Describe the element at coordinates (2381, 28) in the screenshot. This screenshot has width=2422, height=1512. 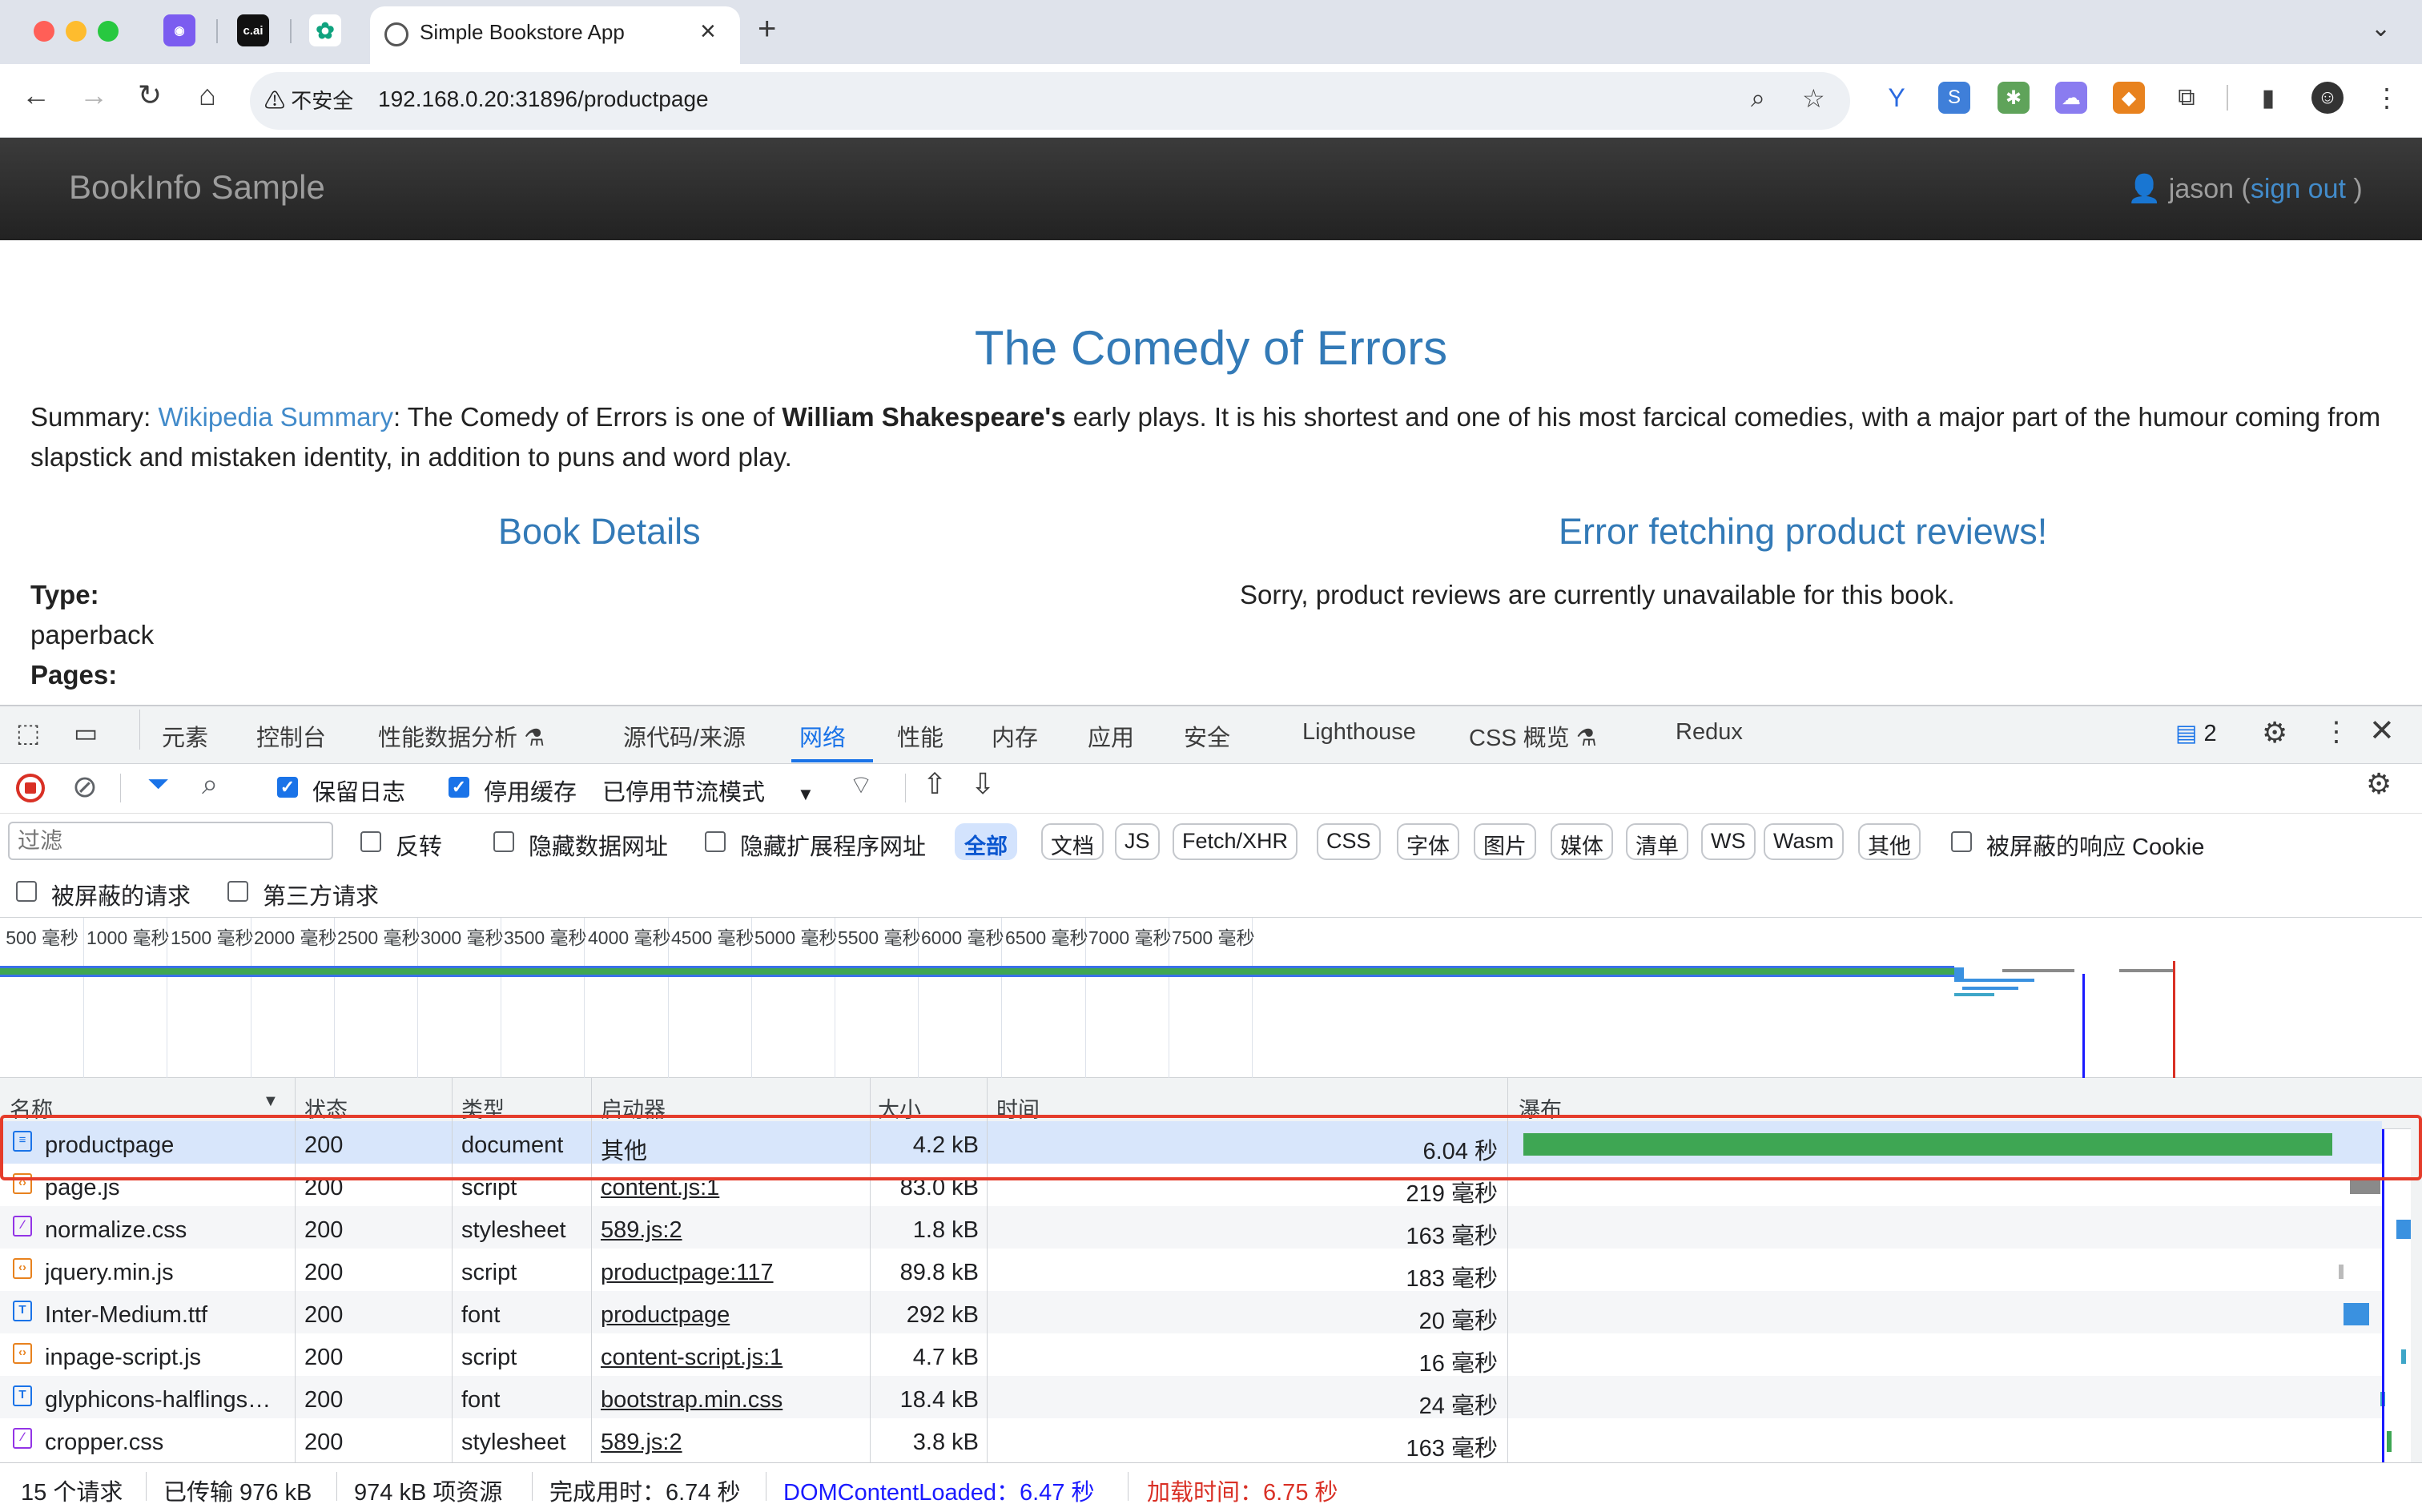
I see `tab-search-chevron-icon: ⌄` at that location.